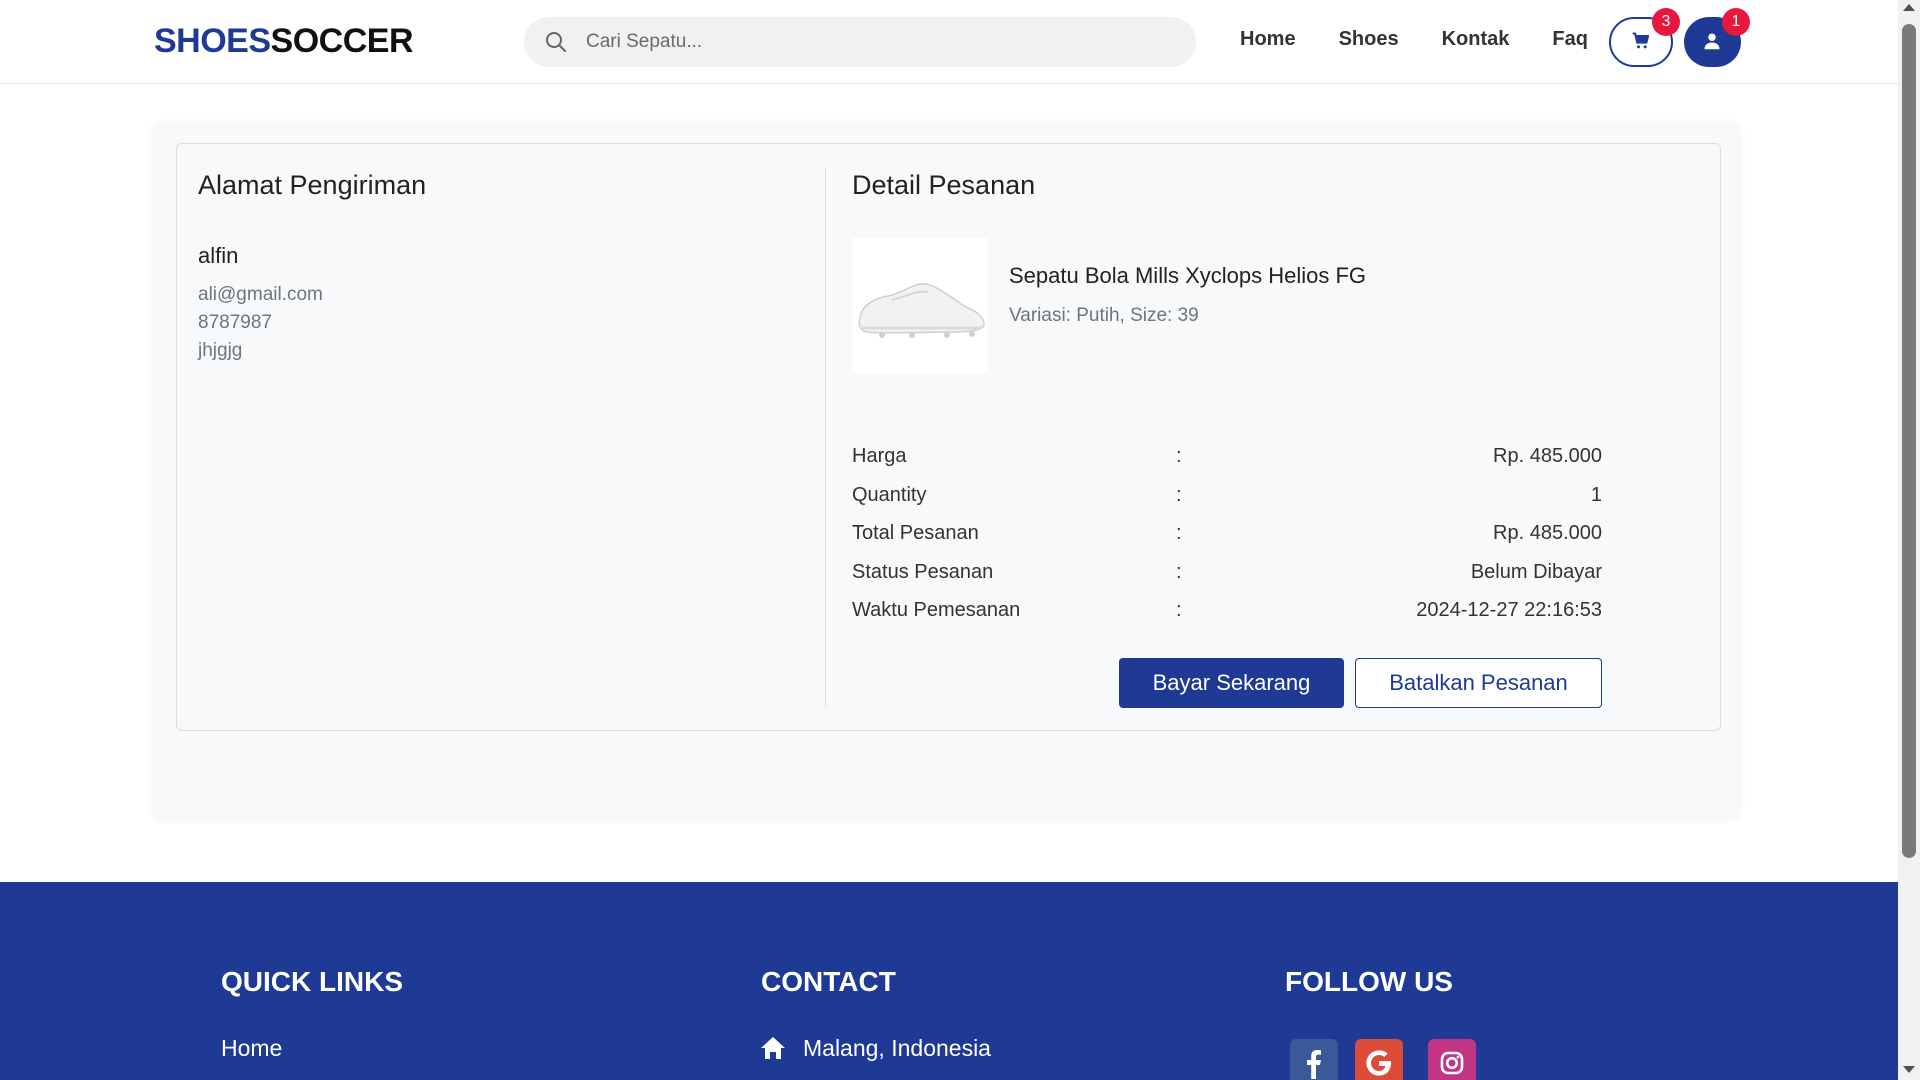 This screenshot has height=1080, width=1920. Describe the element at coordinates (1547, 533) in the screenshot. I see `total-value: Rp. 485.000` at that location.